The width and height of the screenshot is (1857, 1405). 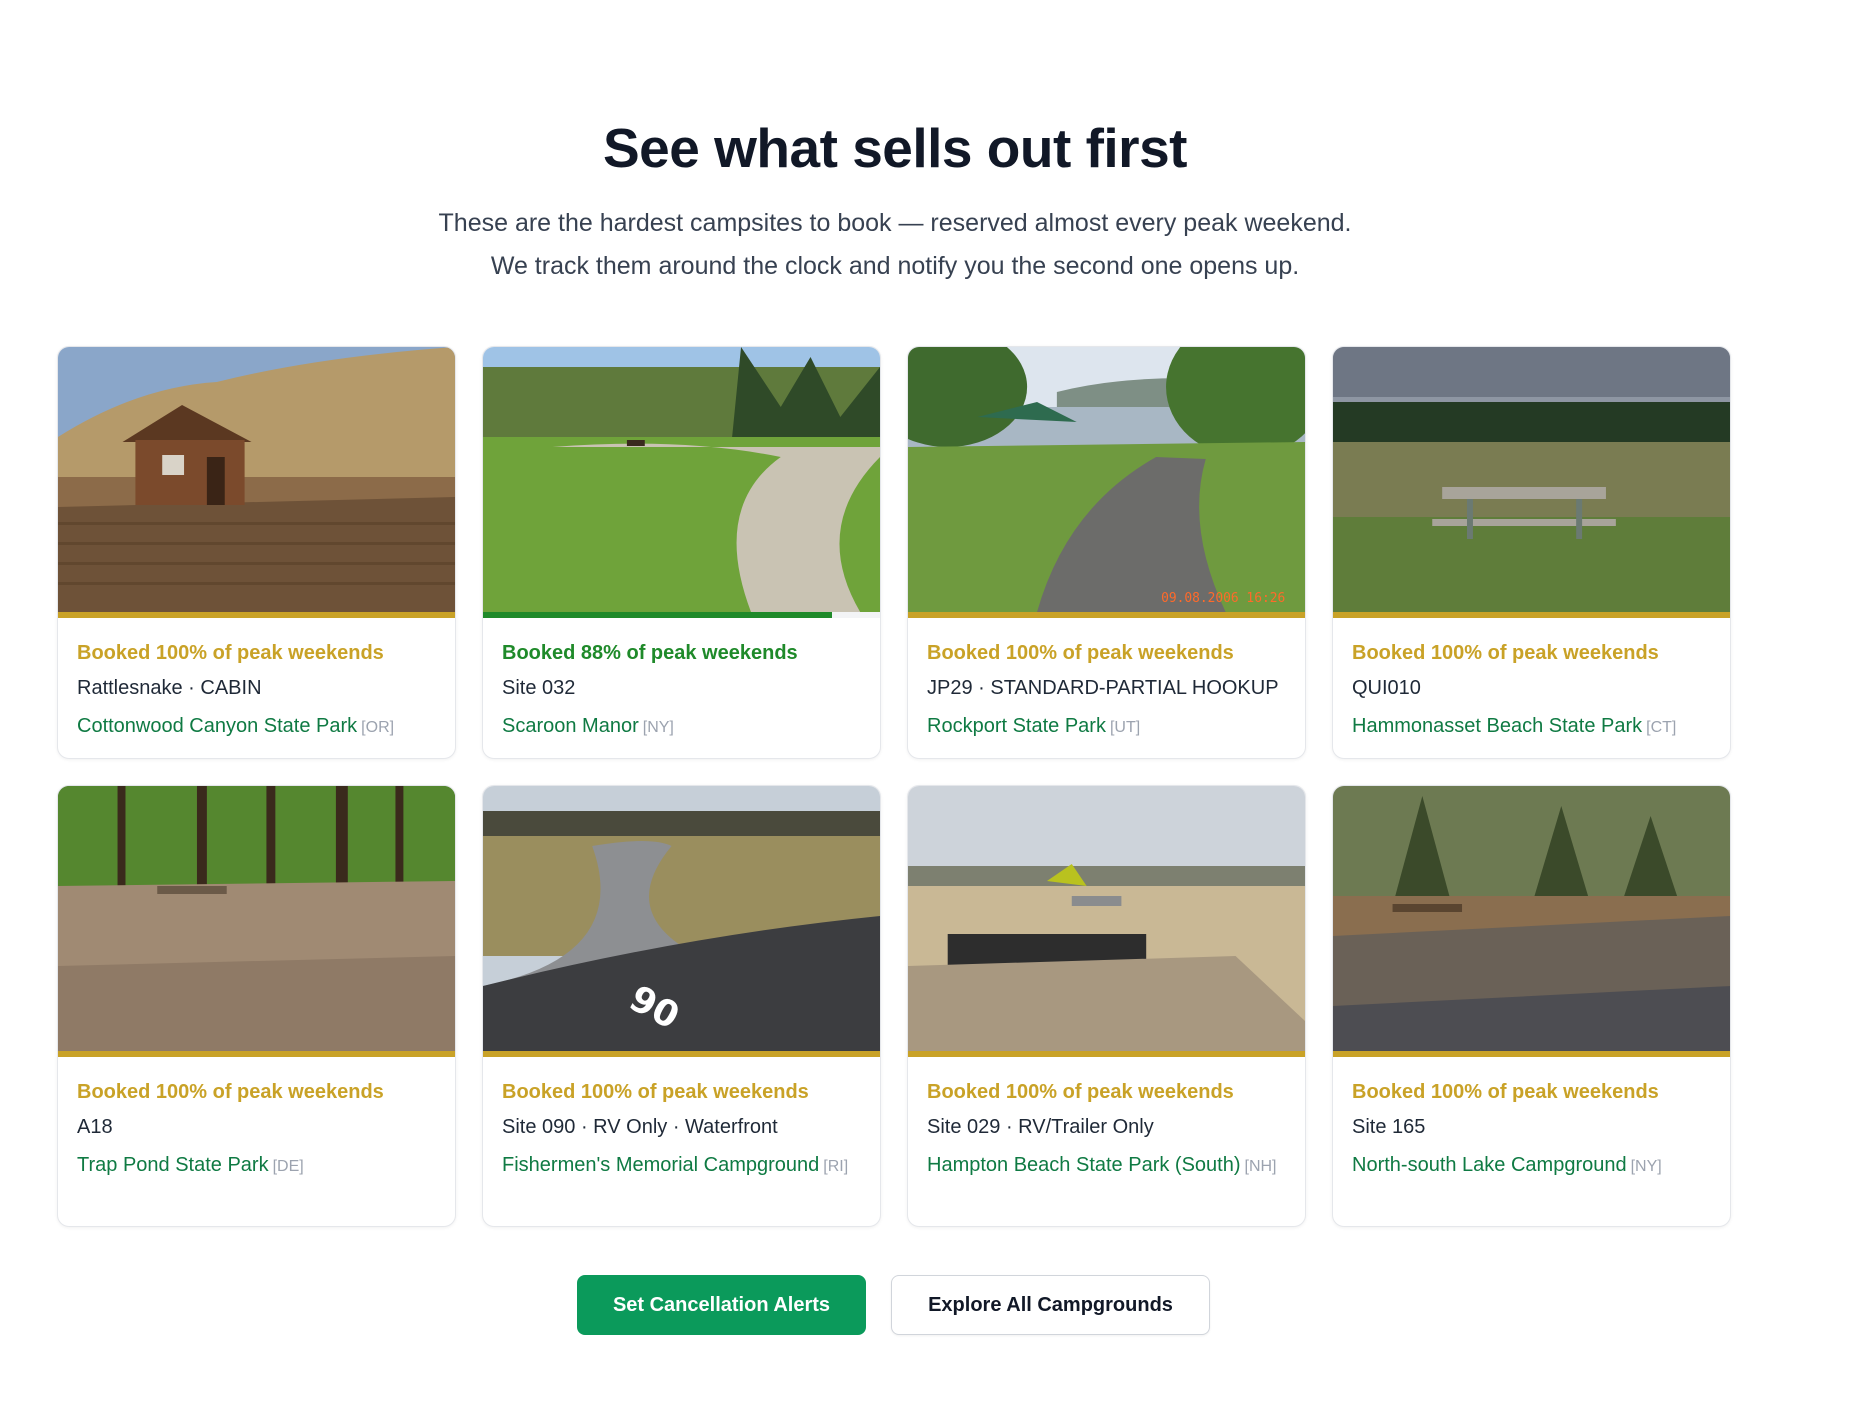 What do you see at coordinates (1084, 1165) in the screenshot?
I see `park-link: Hampton Beach State Park (South)` at bounding box center [1084, 1165].